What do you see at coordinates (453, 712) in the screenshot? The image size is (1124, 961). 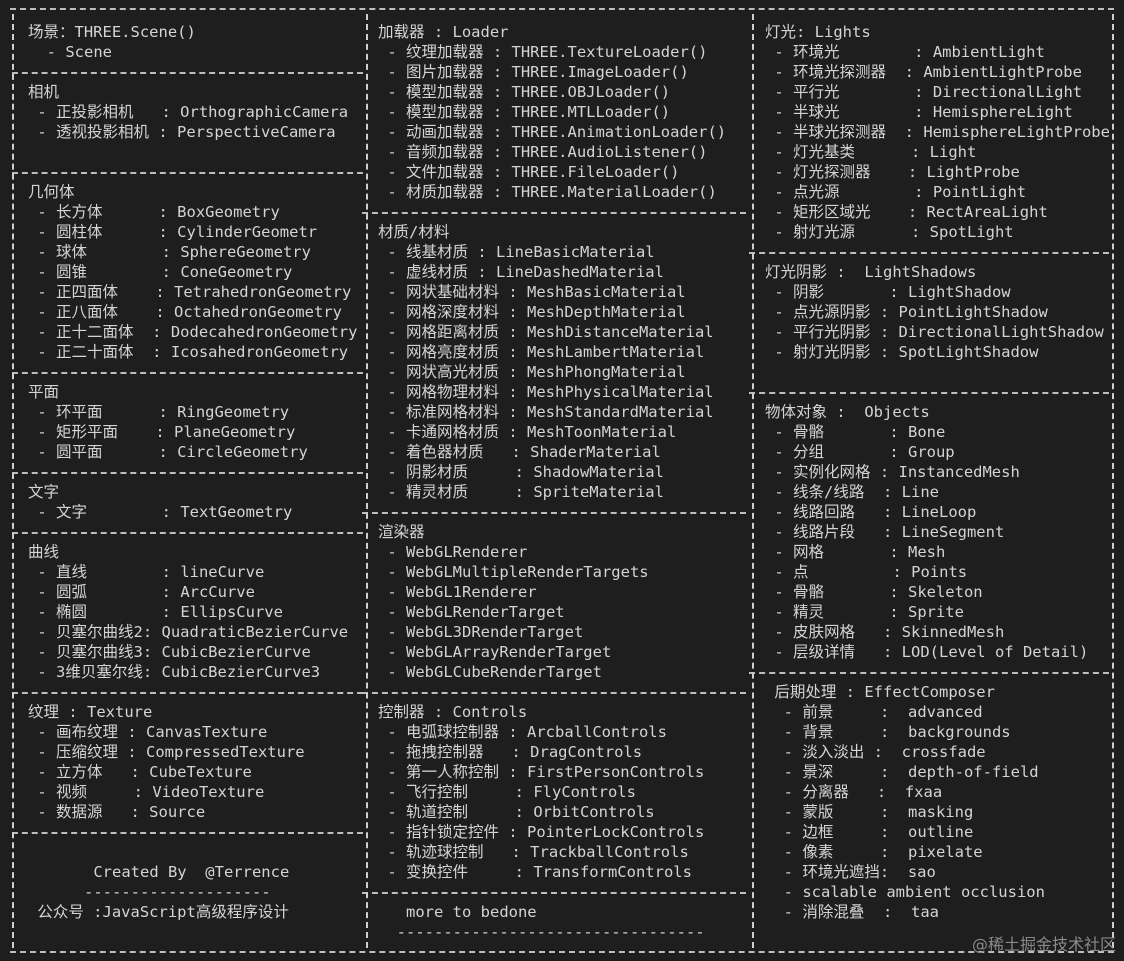 I see `terminal-line: 控制器 : Controls` at bounding box center [453, 712].